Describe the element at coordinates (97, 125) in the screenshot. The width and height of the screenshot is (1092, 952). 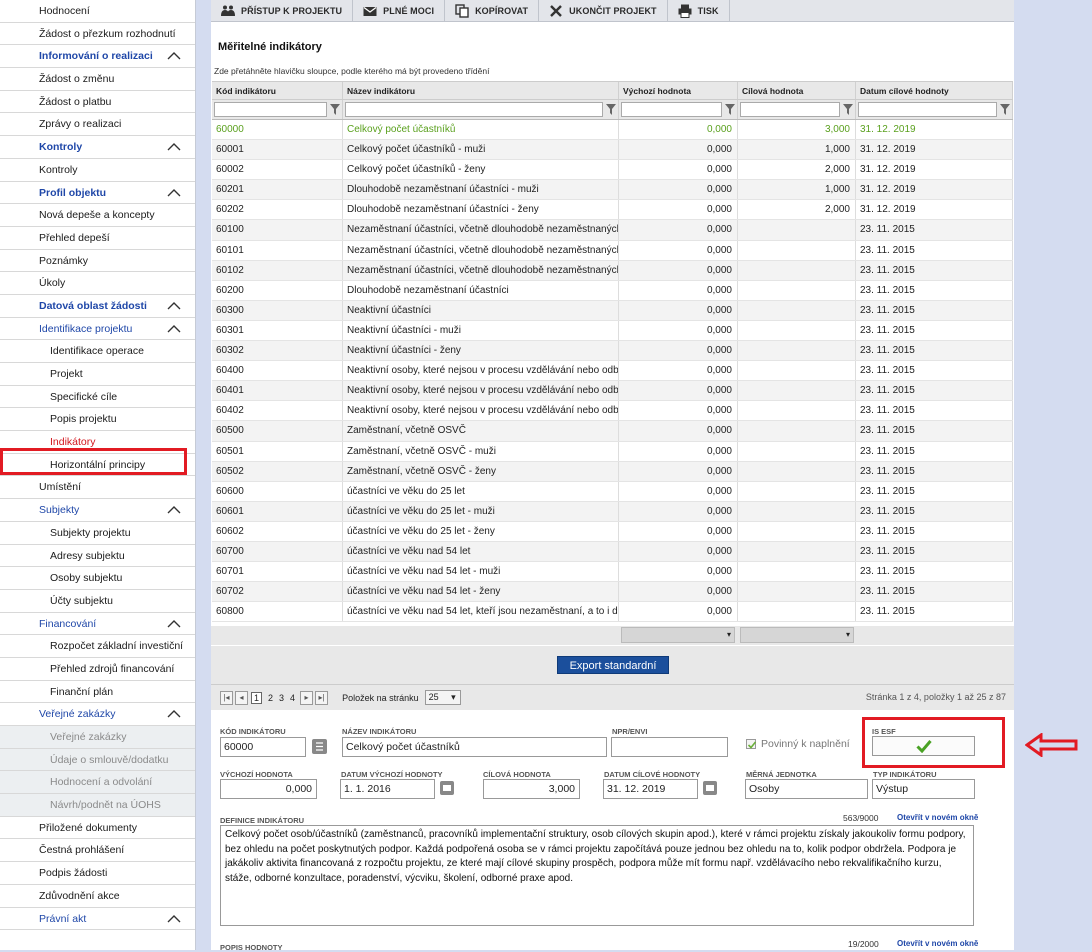
I see `sidebar-item: Zprávy o realizaci` at that location.